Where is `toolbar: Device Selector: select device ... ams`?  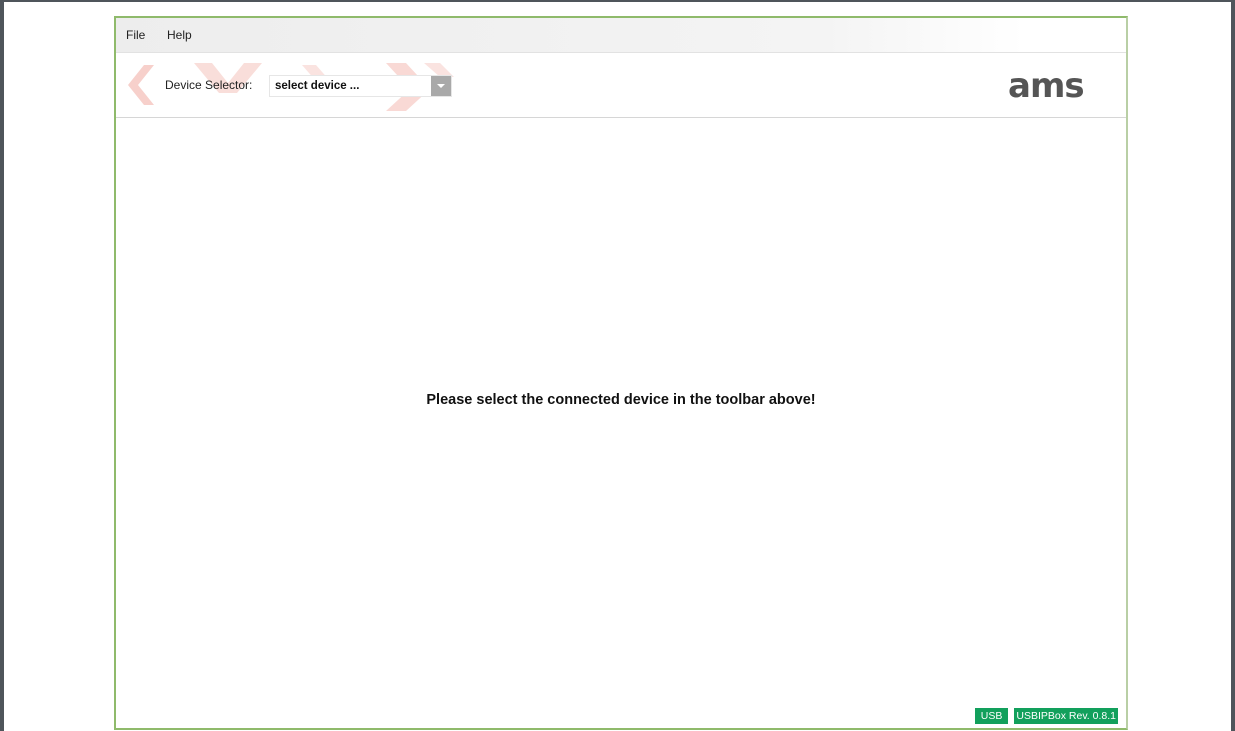 toolbar: Device Selector: select device ... ams is located at coordinates (621, 85).